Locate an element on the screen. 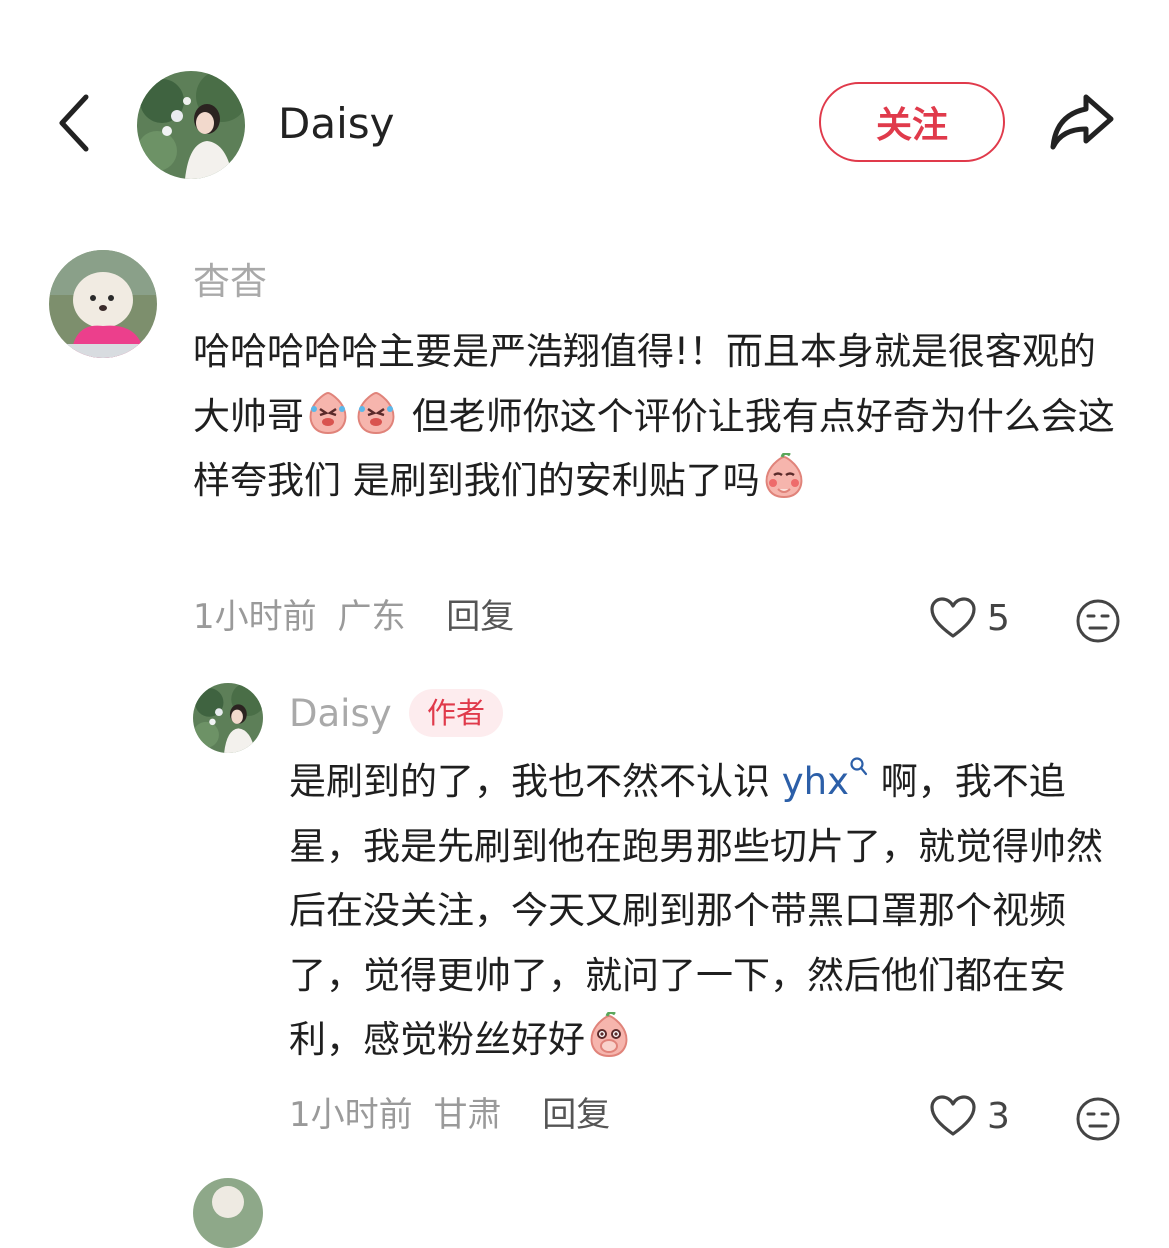  reply-like-count: 3 is located at coordinates (998, 1116).